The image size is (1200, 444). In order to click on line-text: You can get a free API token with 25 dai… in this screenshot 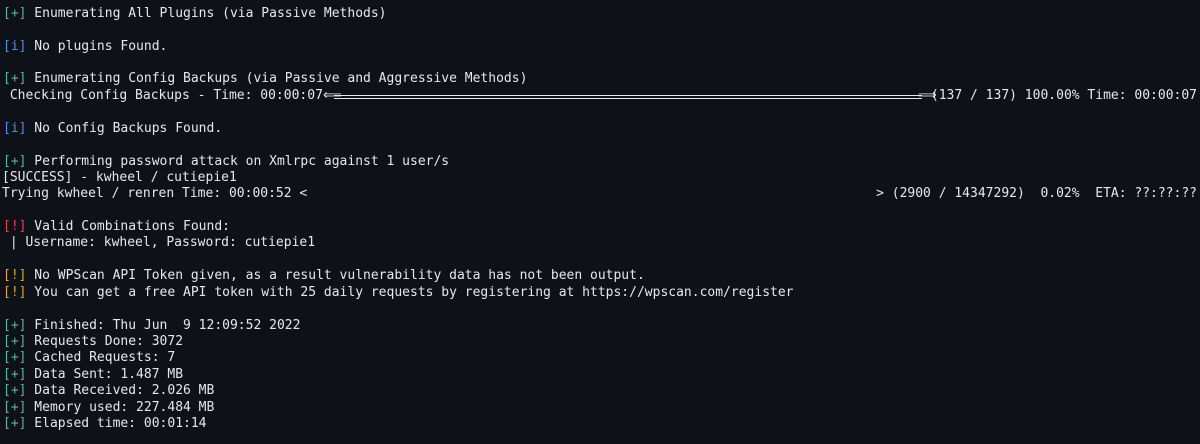, I will do `click(410, 292)`.